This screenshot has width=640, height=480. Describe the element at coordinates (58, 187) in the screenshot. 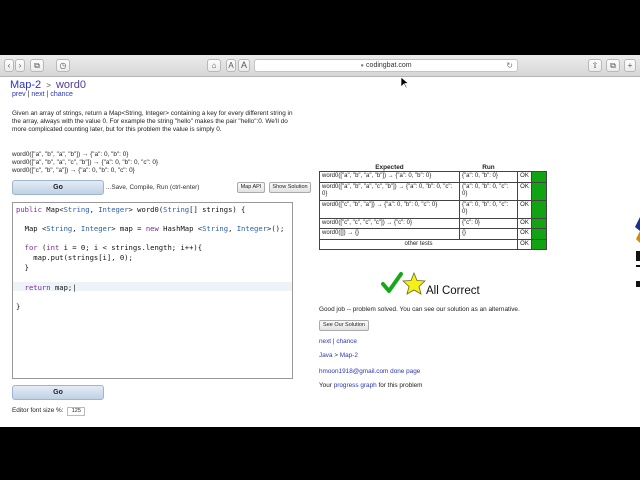

I see `go-button: Go` at that location.